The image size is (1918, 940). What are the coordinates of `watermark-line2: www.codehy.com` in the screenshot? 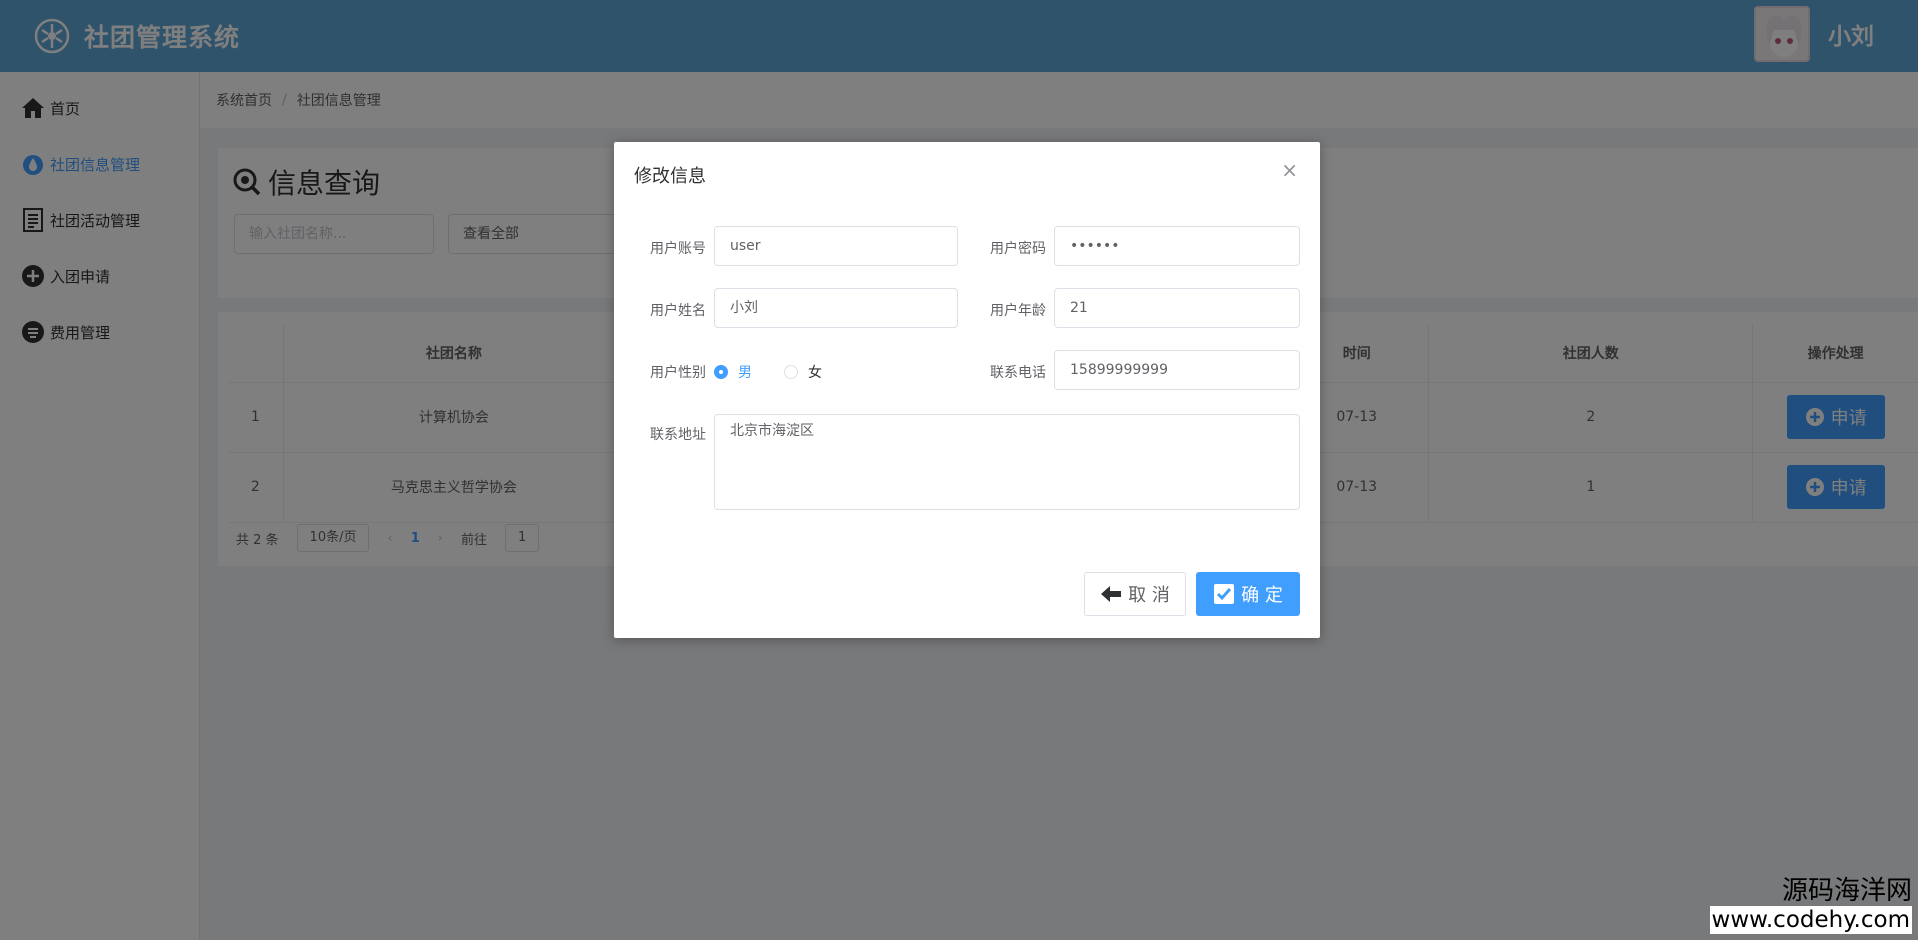 It's located at (1810, 920).